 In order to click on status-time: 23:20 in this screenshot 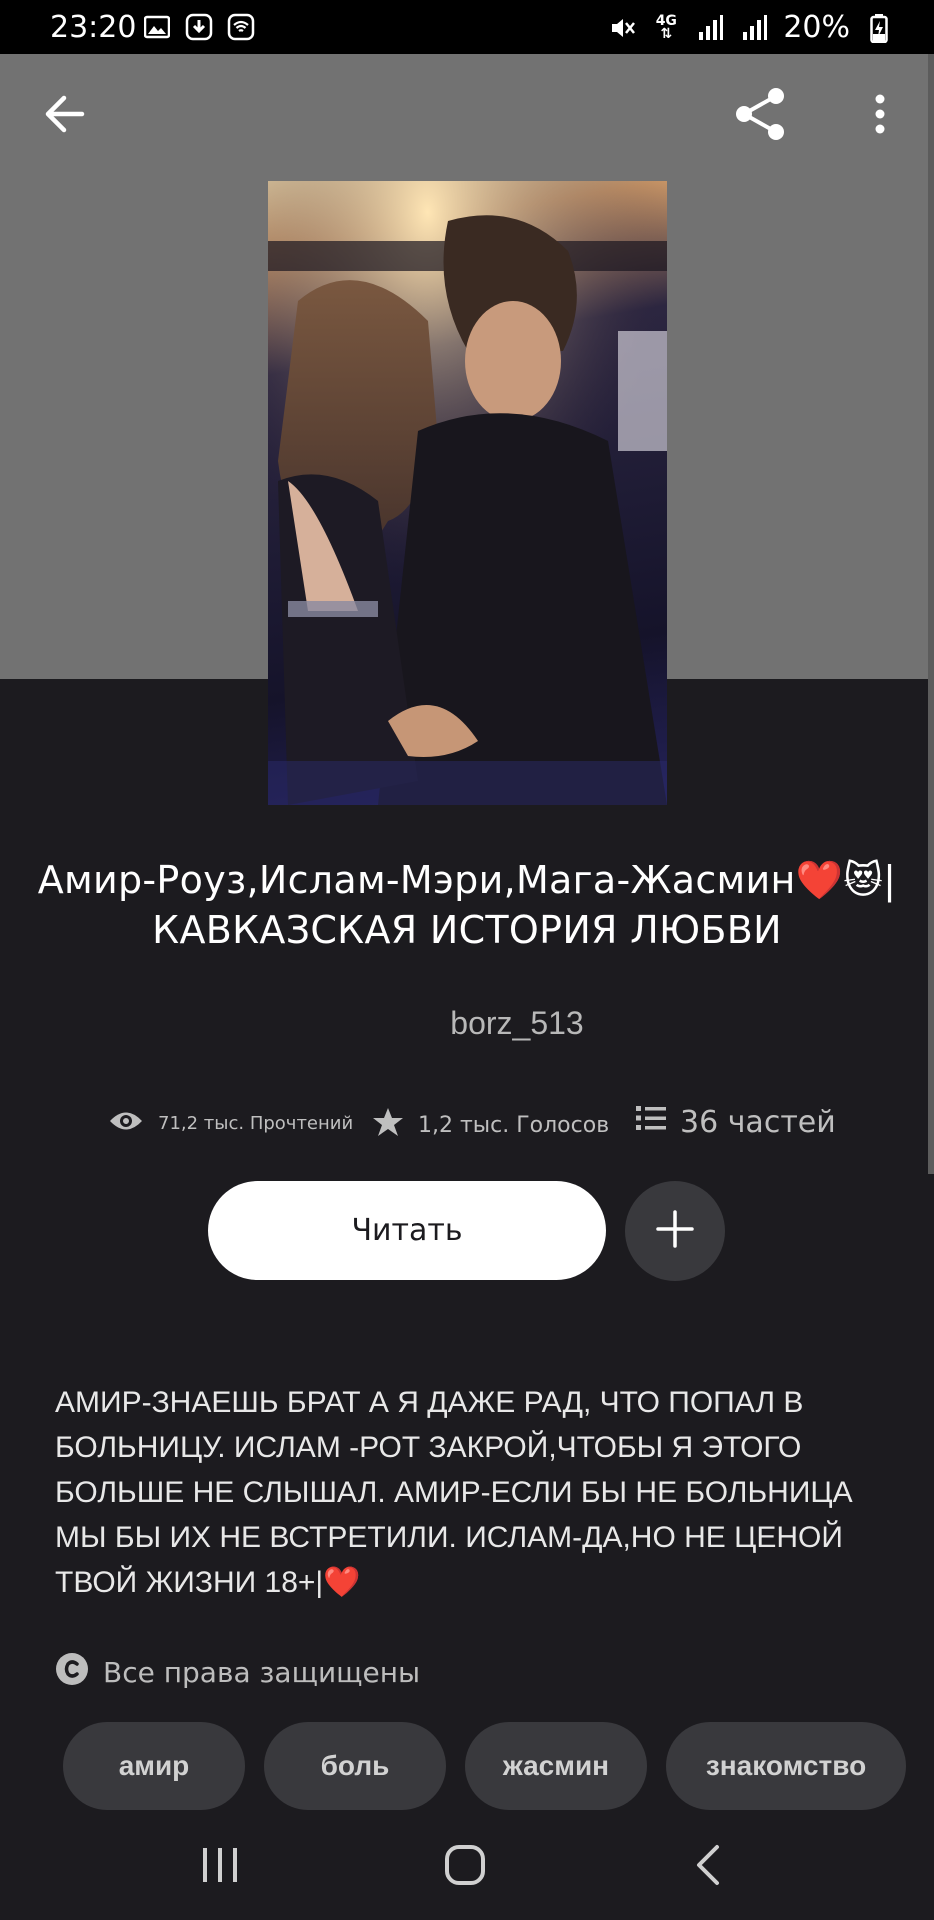, I will do `click(93, 27)`.